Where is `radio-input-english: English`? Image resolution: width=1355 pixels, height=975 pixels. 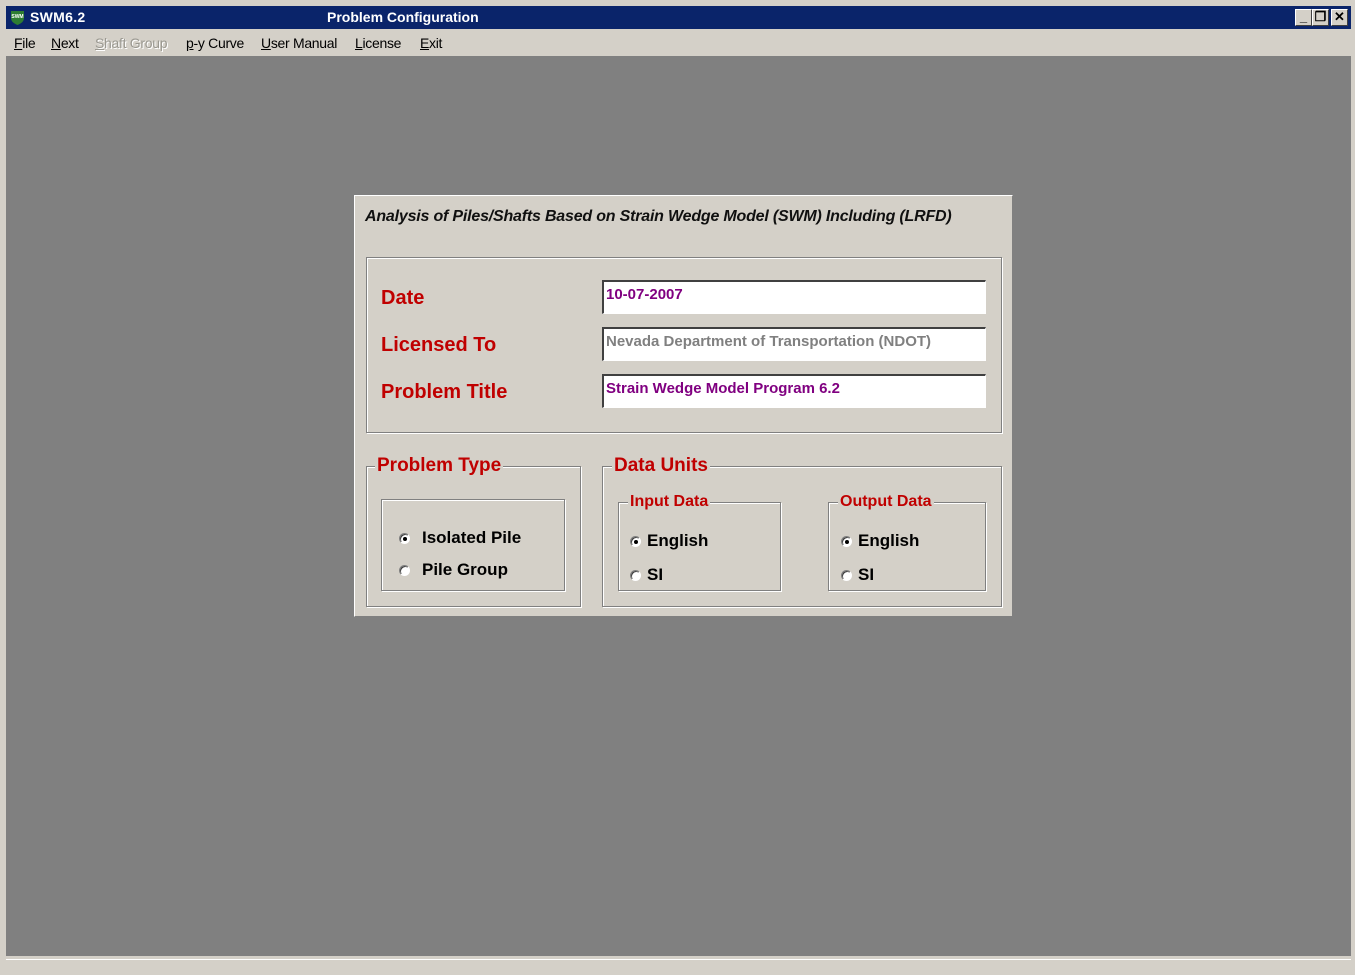 radio-input-english: English is located at coordinates (669, 541).